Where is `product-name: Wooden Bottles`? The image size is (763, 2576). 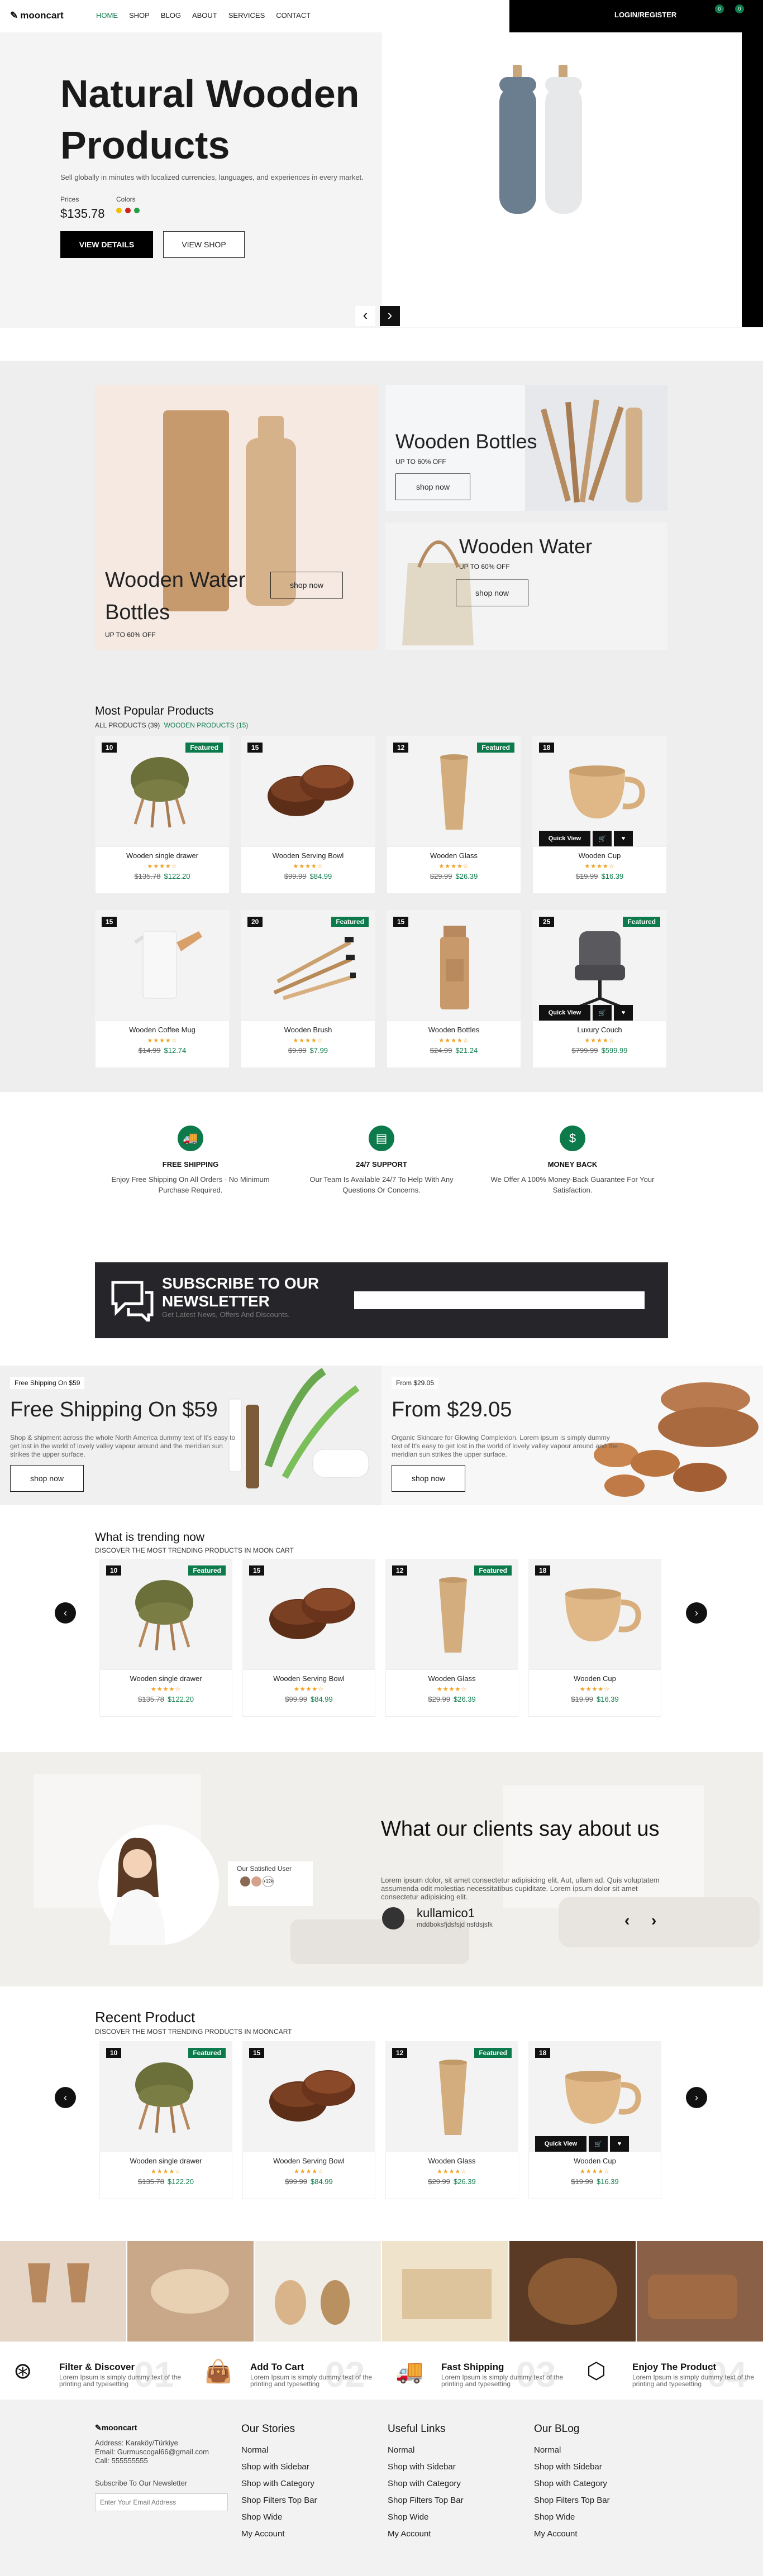 product-name: Wooden Bottles is located at coordinates (454, 1030).